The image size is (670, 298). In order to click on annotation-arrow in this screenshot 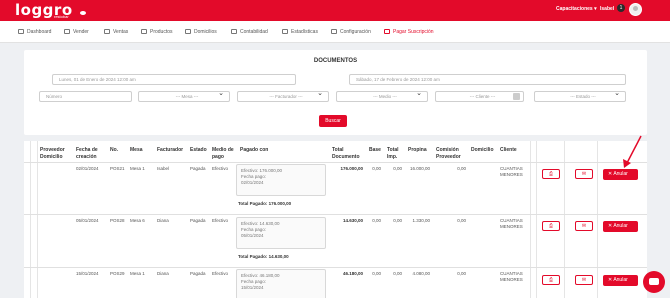, I will do `click(632, 151)`.